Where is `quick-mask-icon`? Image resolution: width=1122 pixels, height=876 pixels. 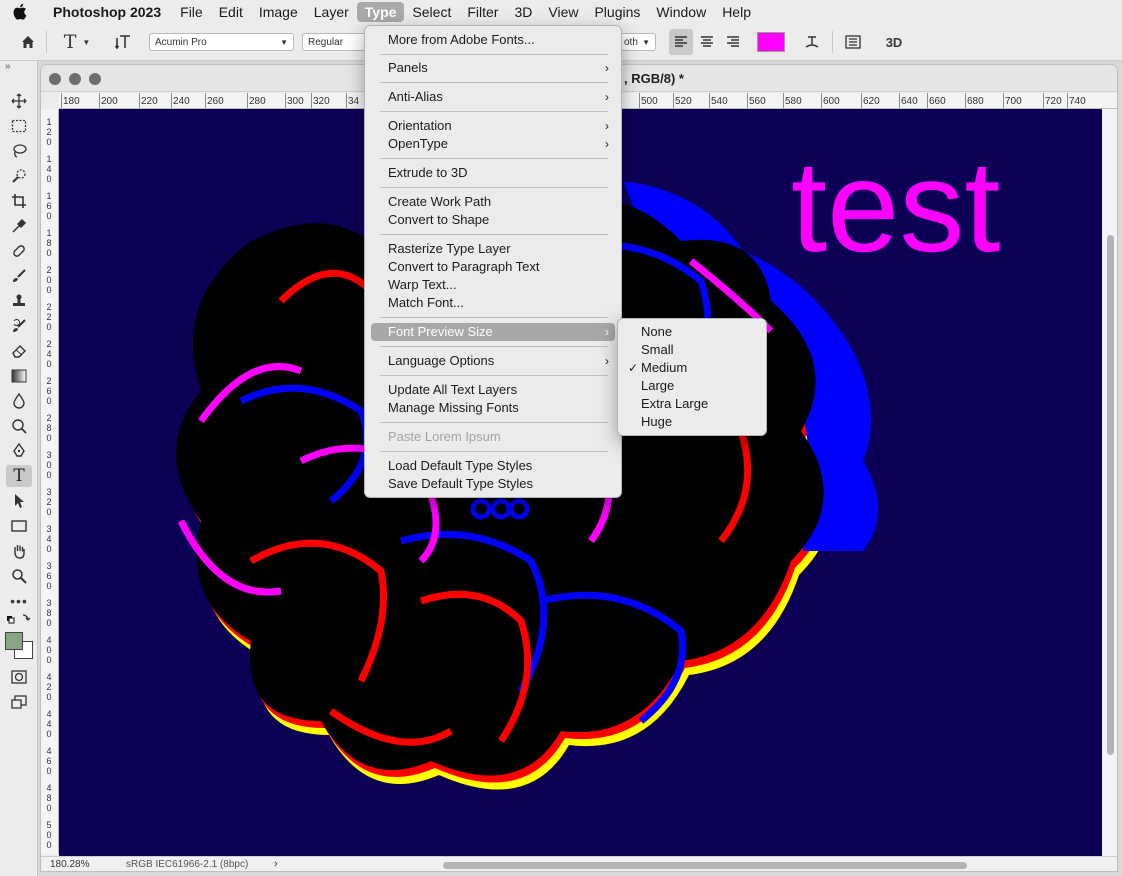
quick-mask-icon is located at coordinates (19, 677).